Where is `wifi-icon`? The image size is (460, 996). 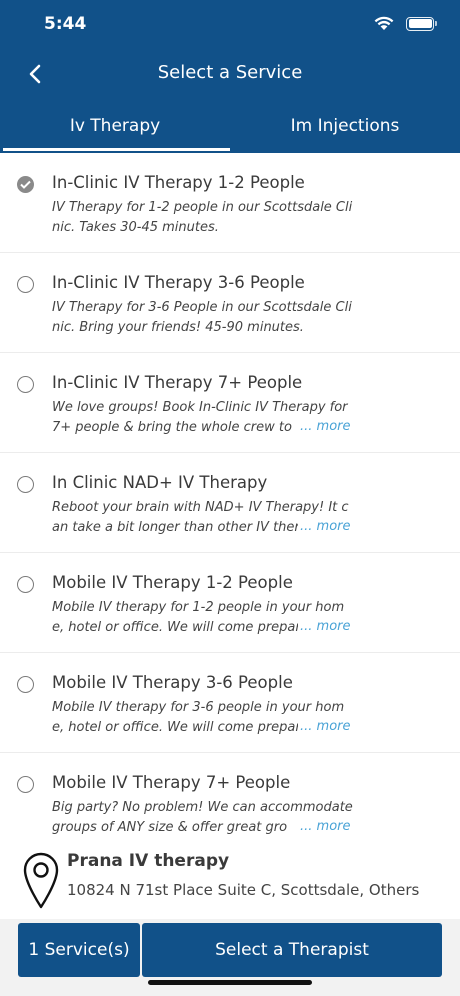 wifi-icon is located at coordinates (384, 23).